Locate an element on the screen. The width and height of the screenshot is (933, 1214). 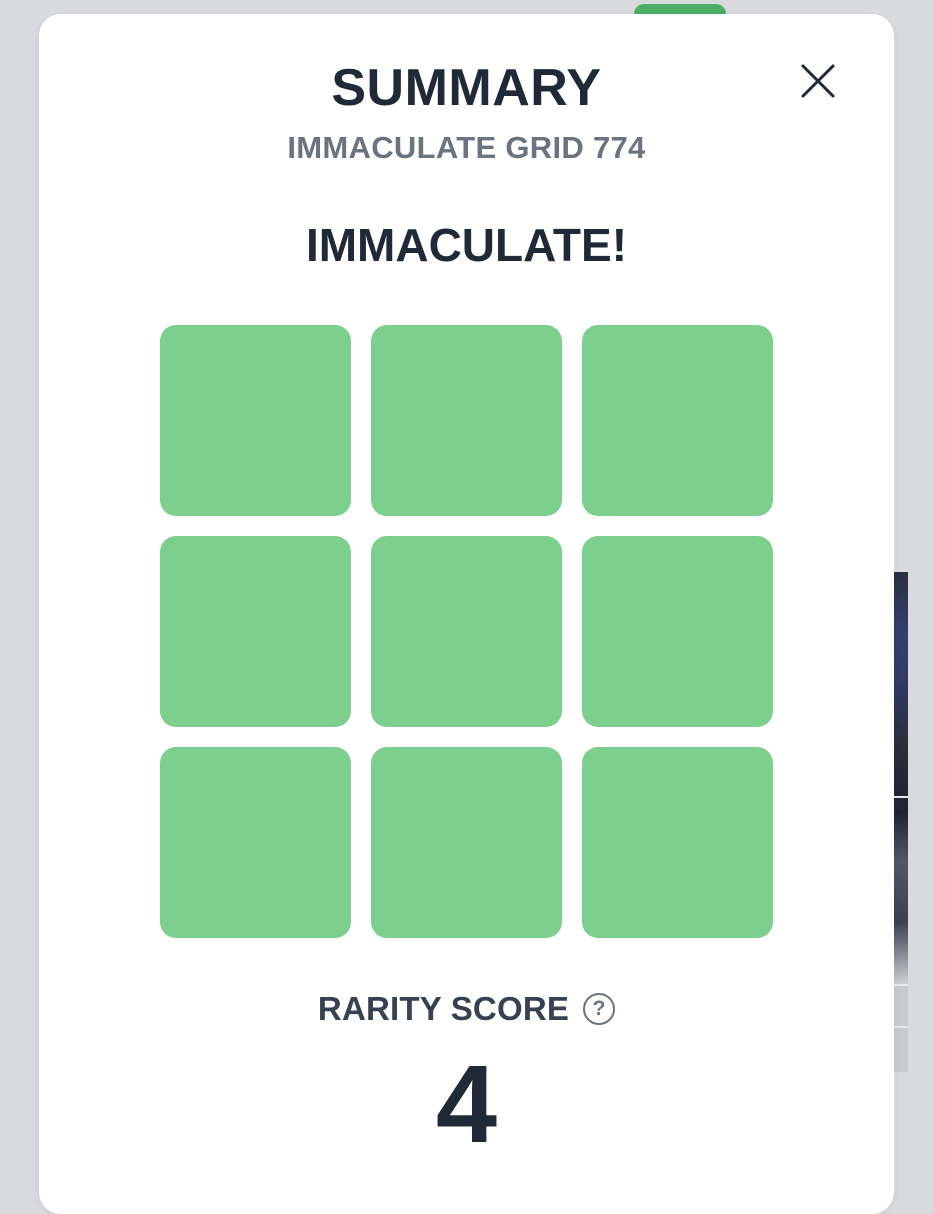
modal-title: SUMMARY is located at coordinates (466, 88).